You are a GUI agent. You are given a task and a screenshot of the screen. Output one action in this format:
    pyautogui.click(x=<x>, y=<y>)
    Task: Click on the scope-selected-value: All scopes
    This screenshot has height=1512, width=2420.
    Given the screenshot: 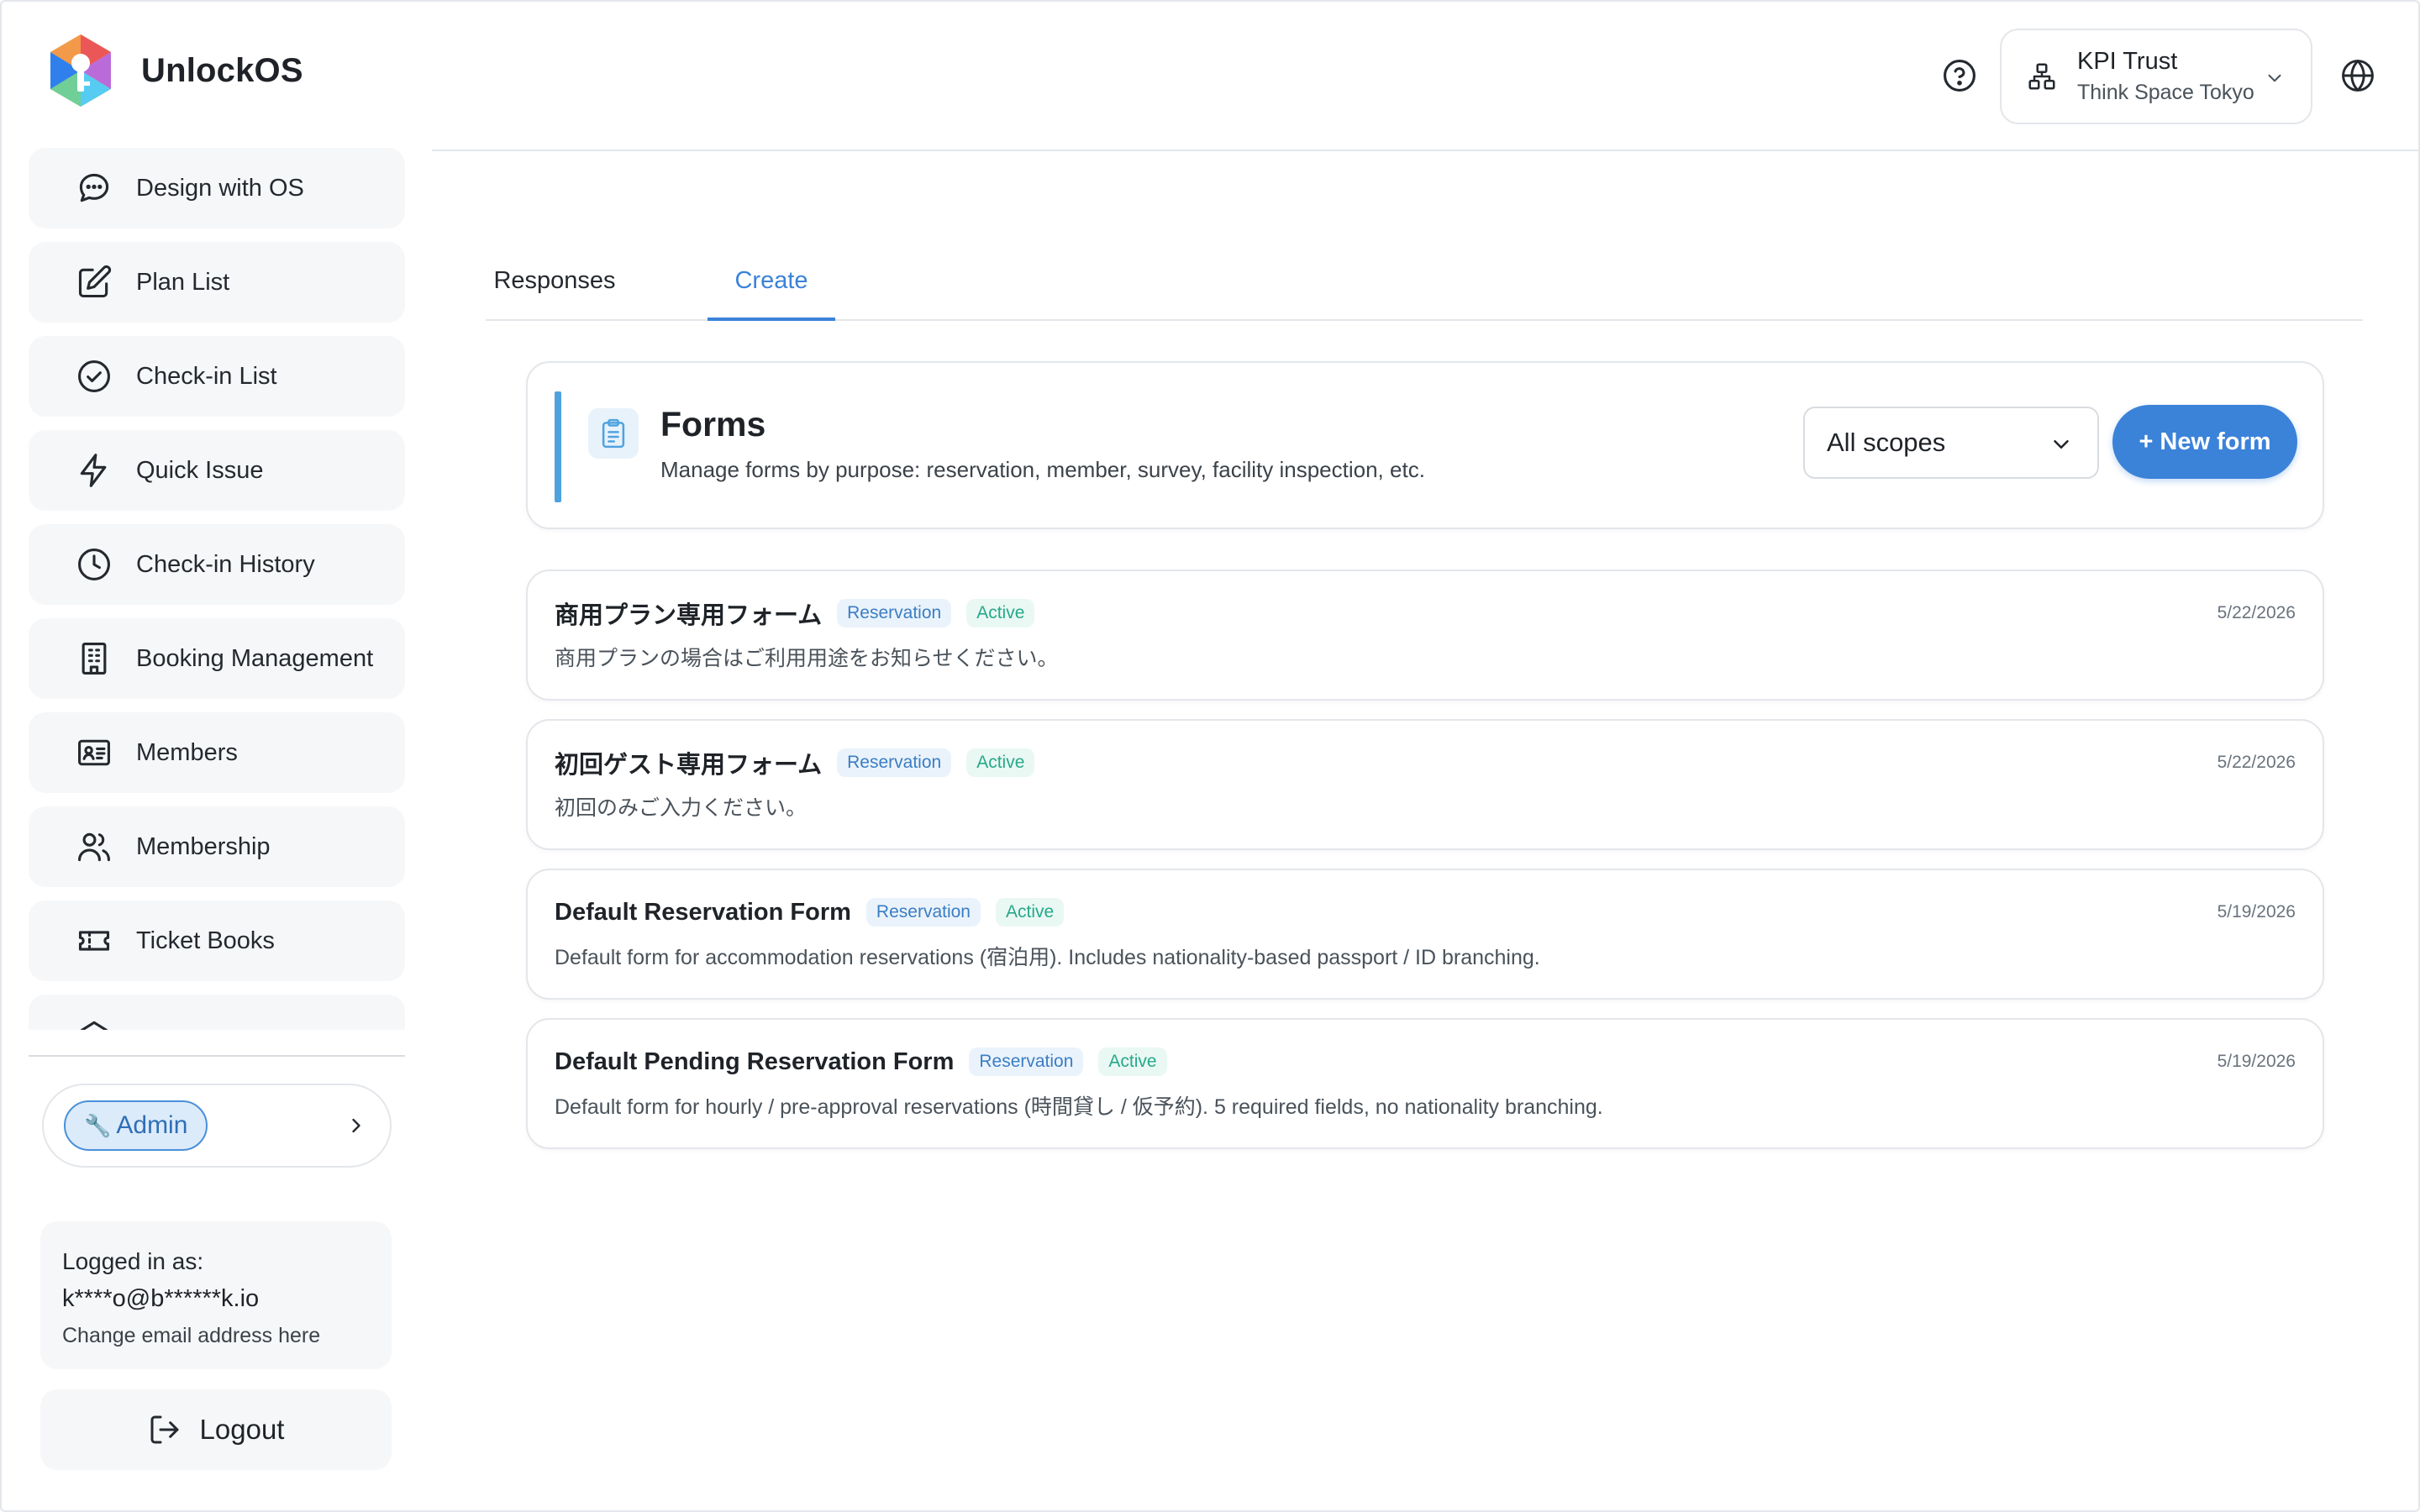 What is the action you would take?
    pyautogui.click(x=1886, y=442)
    